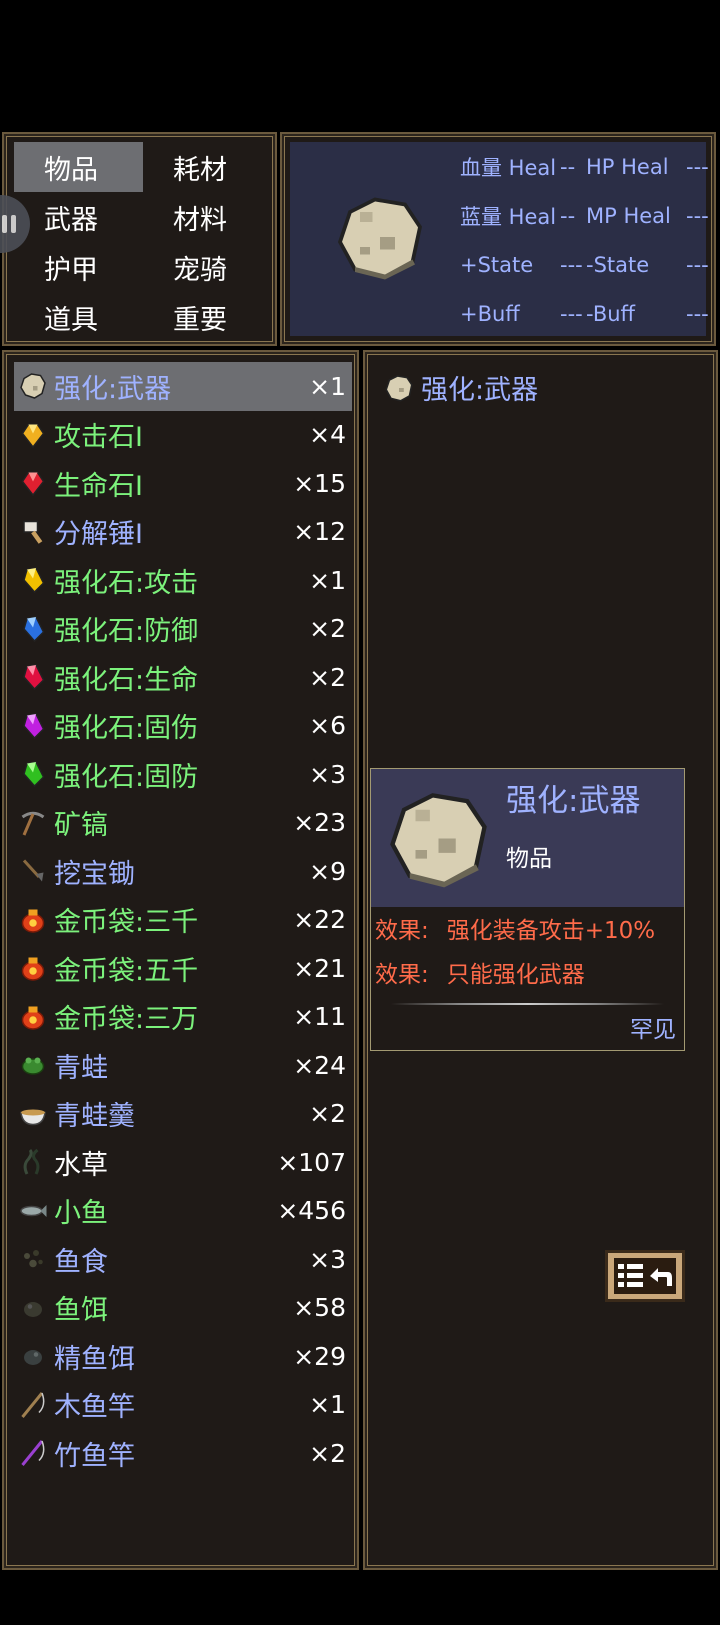 The width and height of the screenshot is (720, 1625). I want to click on tooltip-effect-1: 效果: 强化装备攻击+10%, so click(515, 928).